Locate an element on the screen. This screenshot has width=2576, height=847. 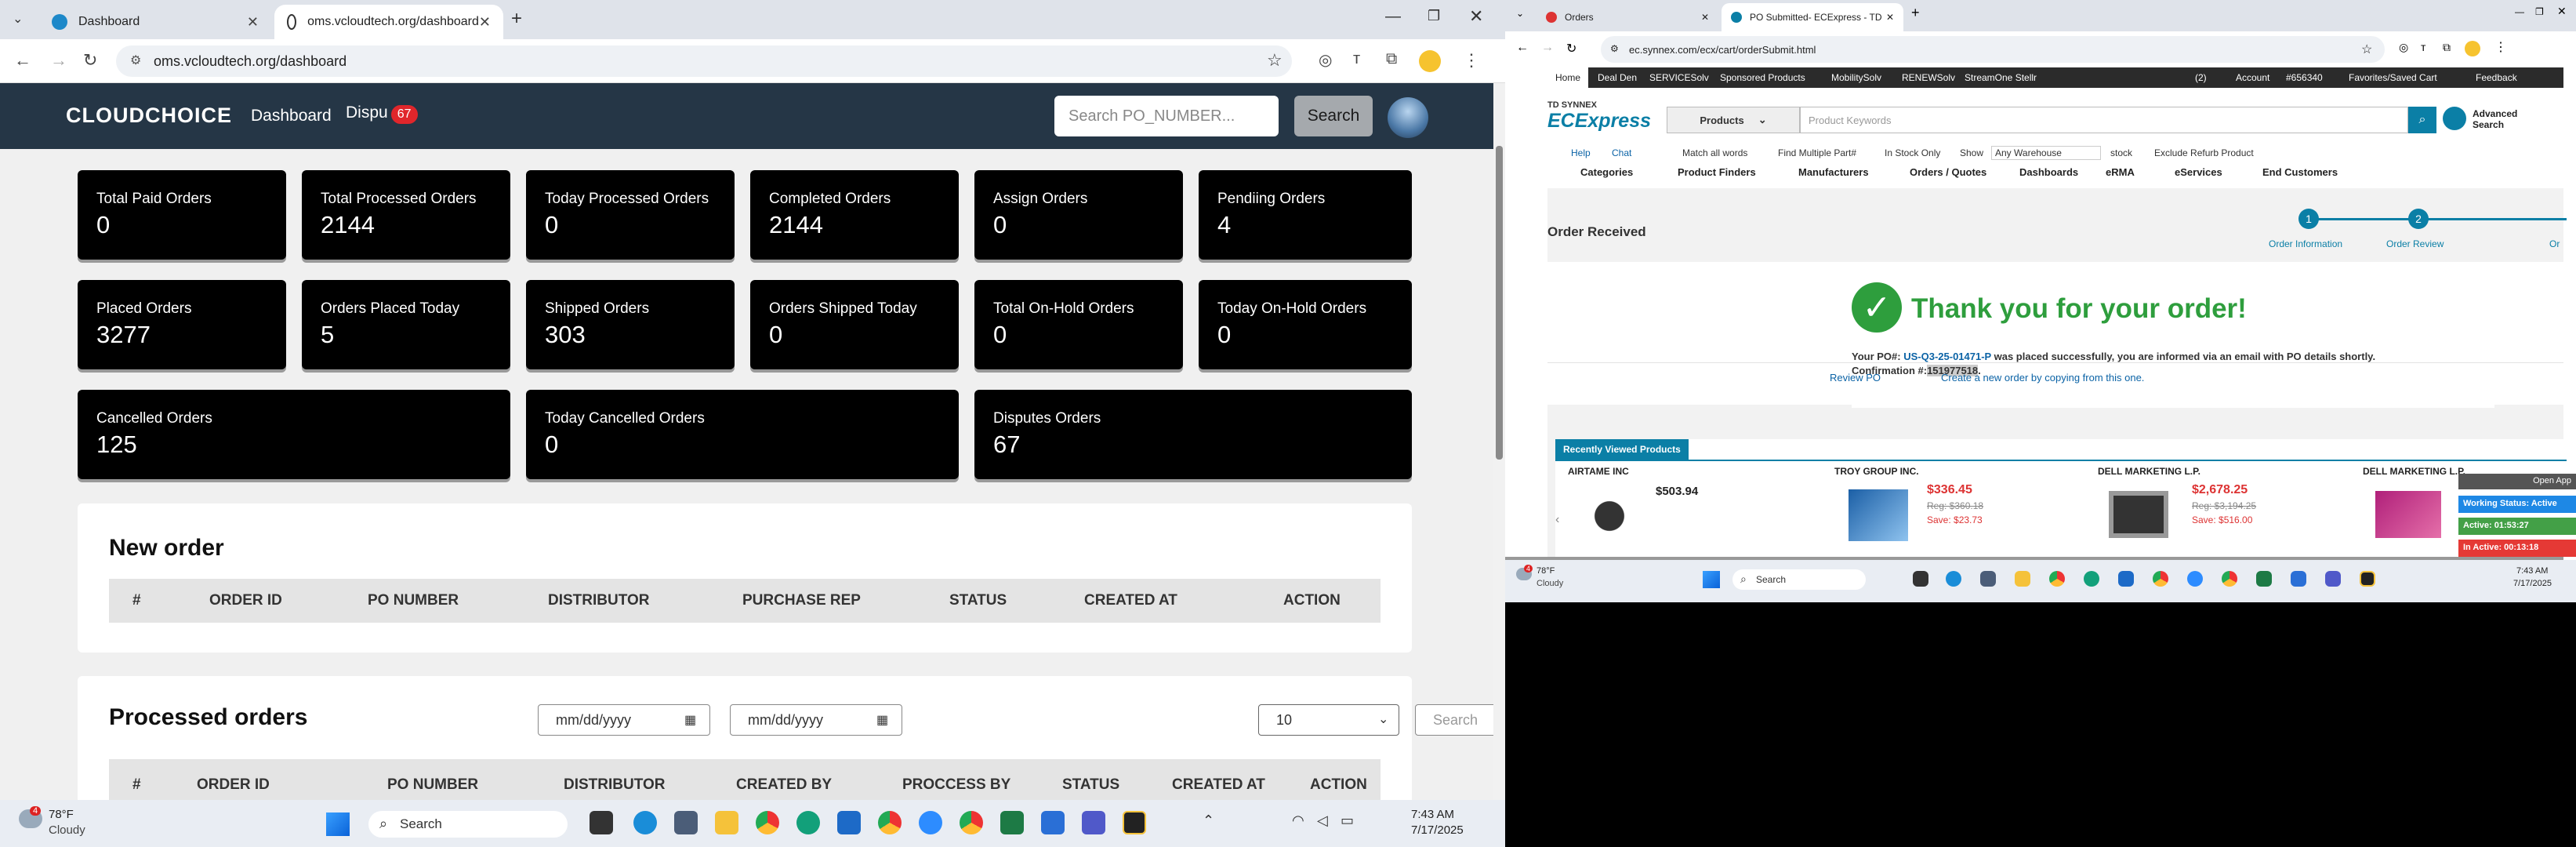
url-field: ⚙ oms.vcloudtech.org/dashboard ☆ is located at coordinates (704, 61).